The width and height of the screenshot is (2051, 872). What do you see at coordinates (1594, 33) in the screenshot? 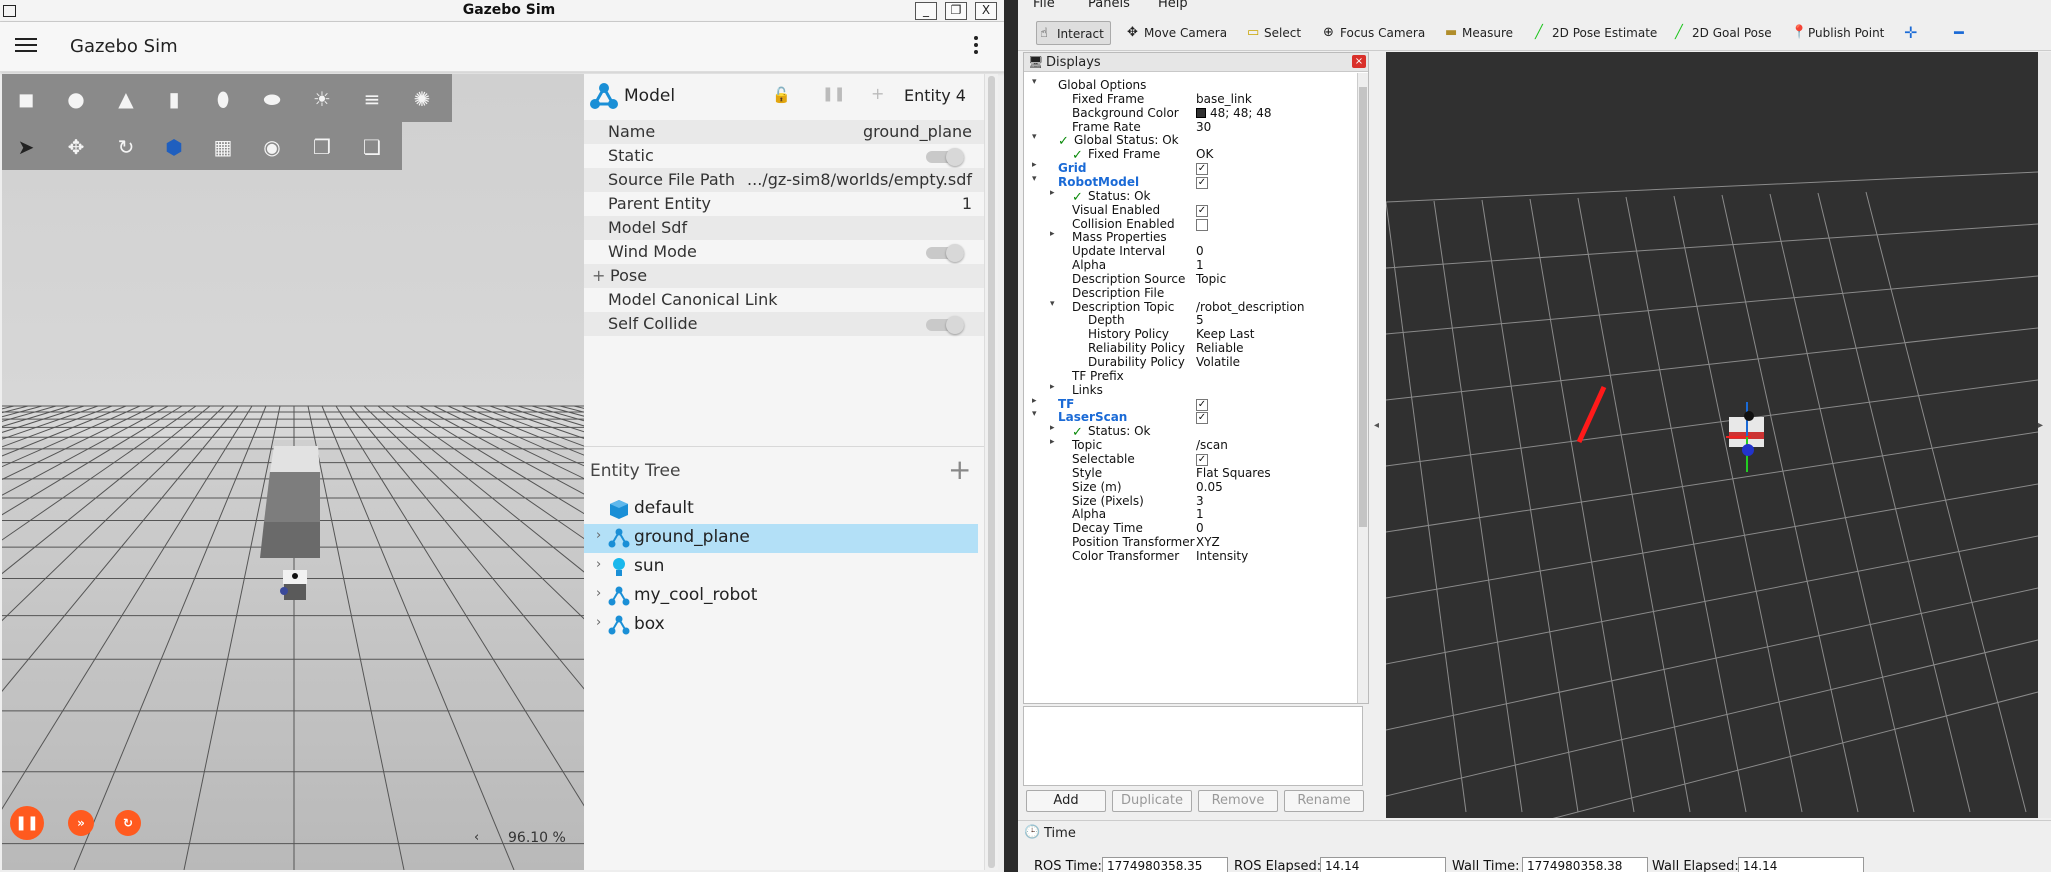
I see `tool-2d-pose-estimate: ╱ 2D Pose Estimate` at bounding box center [1594, 33].